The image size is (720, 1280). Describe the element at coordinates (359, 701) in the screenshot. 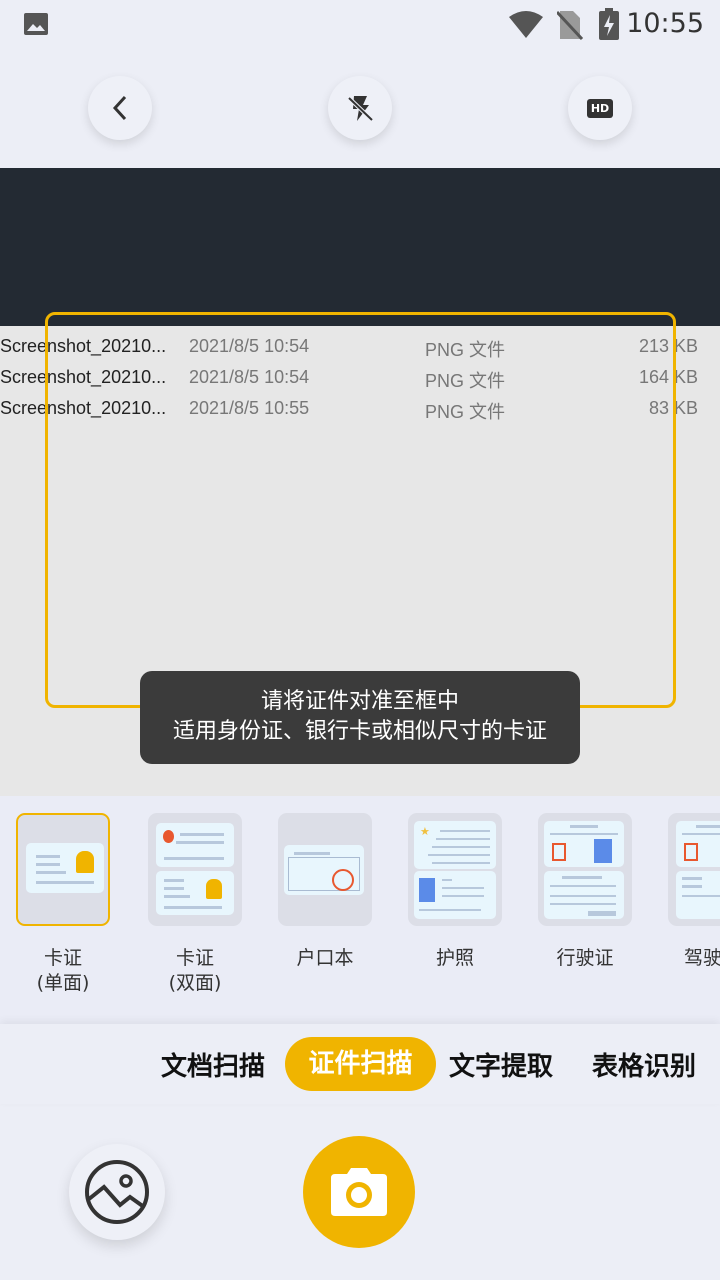

I see `hint-line-1: 请将证件对准至框中` at that location.